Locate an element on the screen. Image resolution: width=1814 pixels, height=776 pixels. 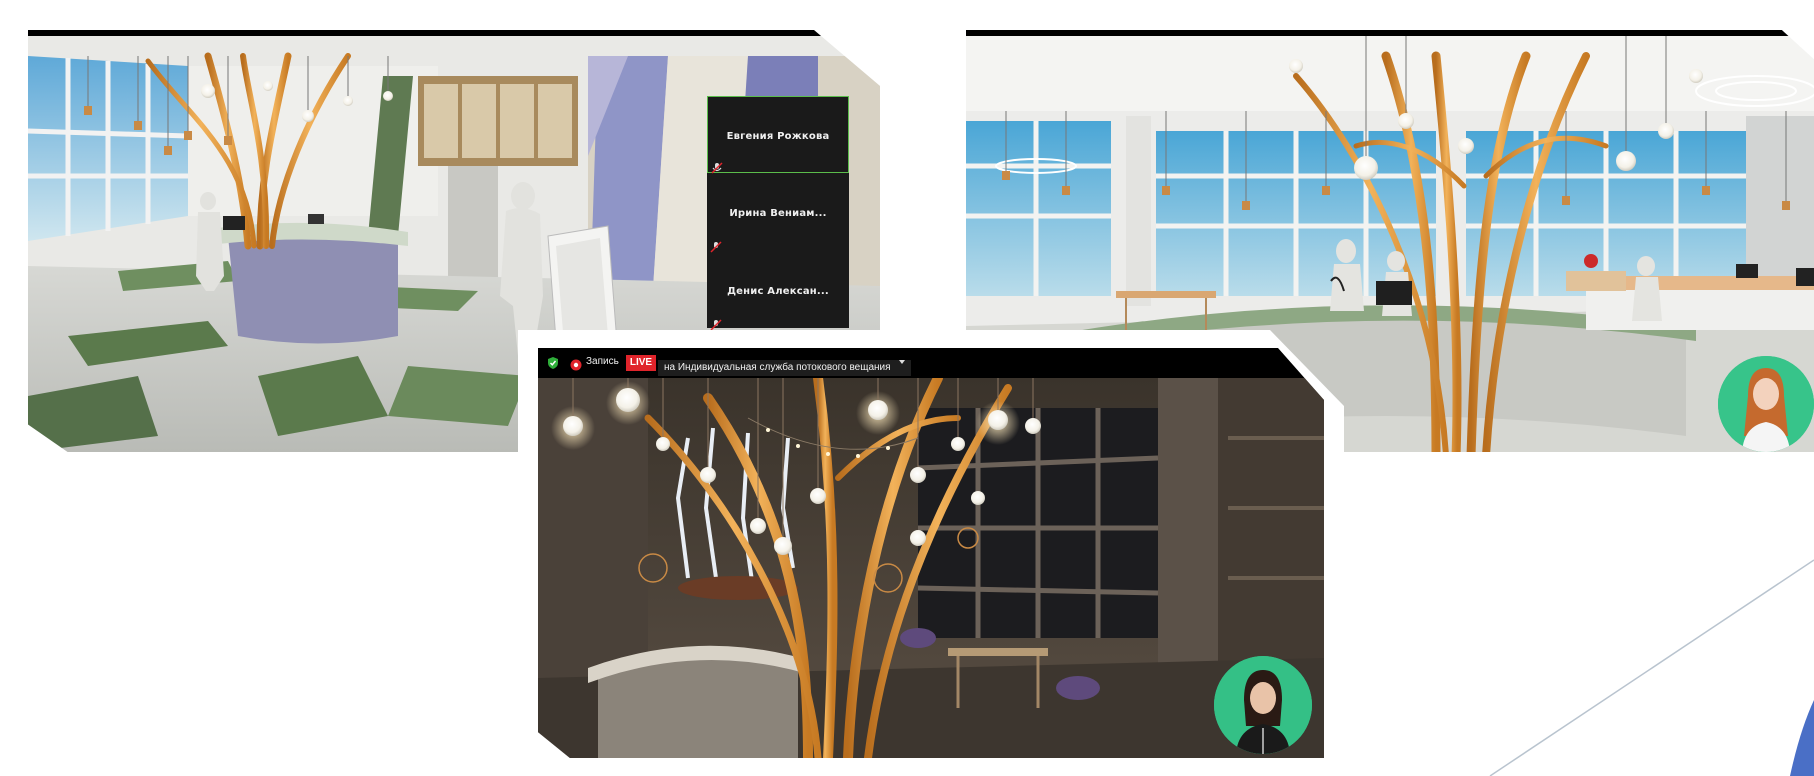
participant-tile: Евгения Рожкова is located at coordinates (778, 135).